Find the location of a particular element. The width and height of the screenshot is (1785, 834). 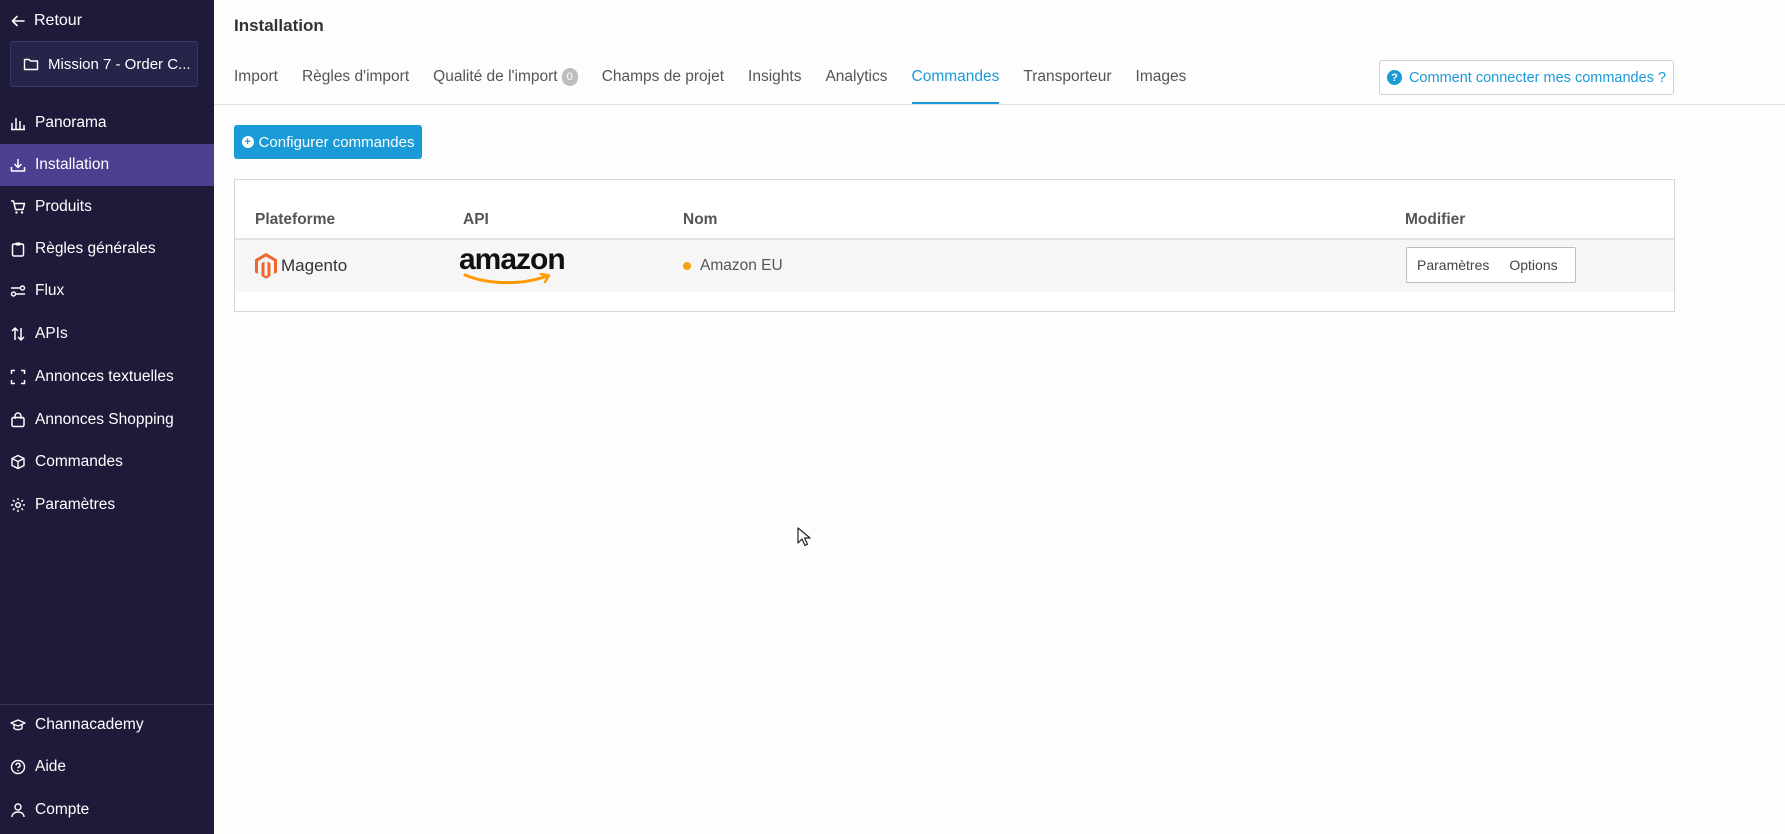

back-link: Retour is located at coordinates (46, 21).